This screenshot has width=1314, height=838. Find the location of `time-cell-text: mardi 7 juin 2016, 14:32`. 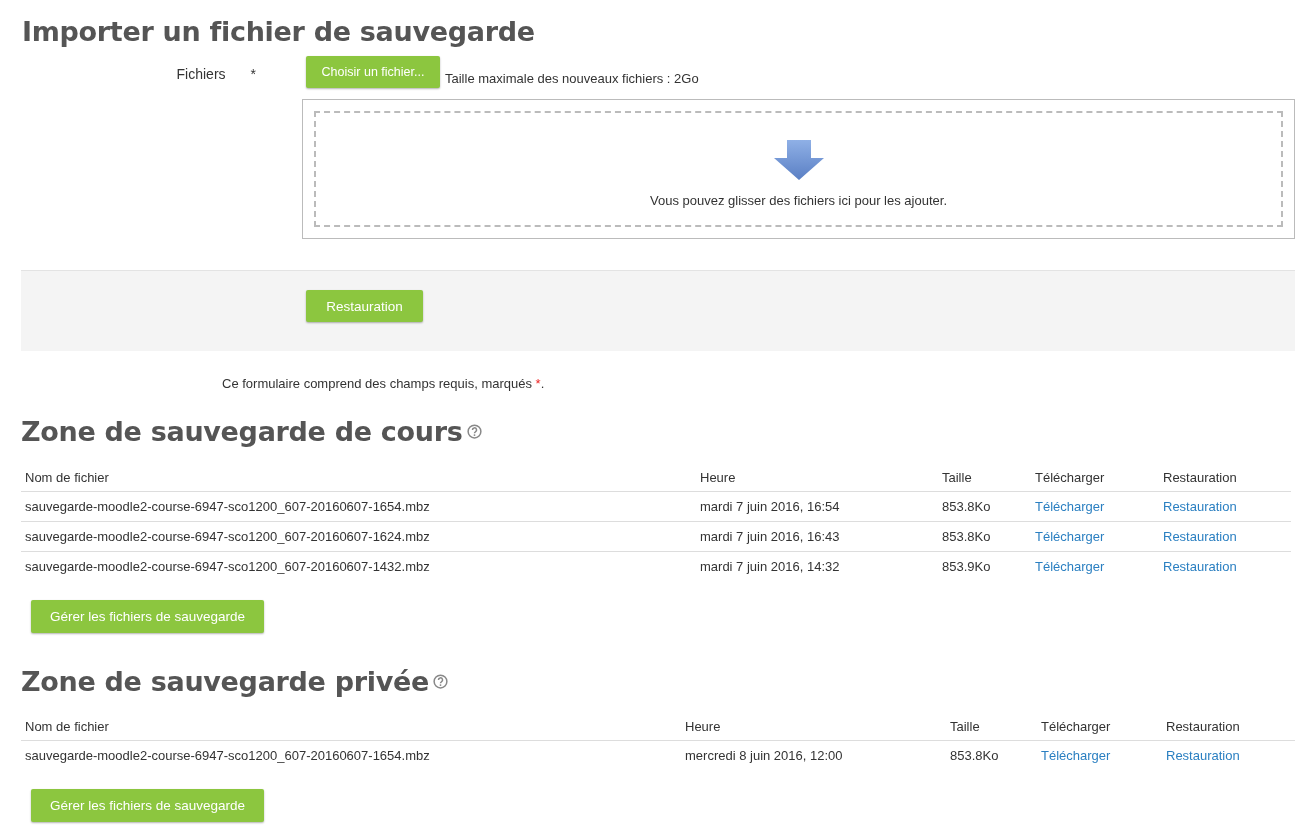

time-cell-text: mardi 7 juin 2016, 14:32 is located at coordinates (770, 567).